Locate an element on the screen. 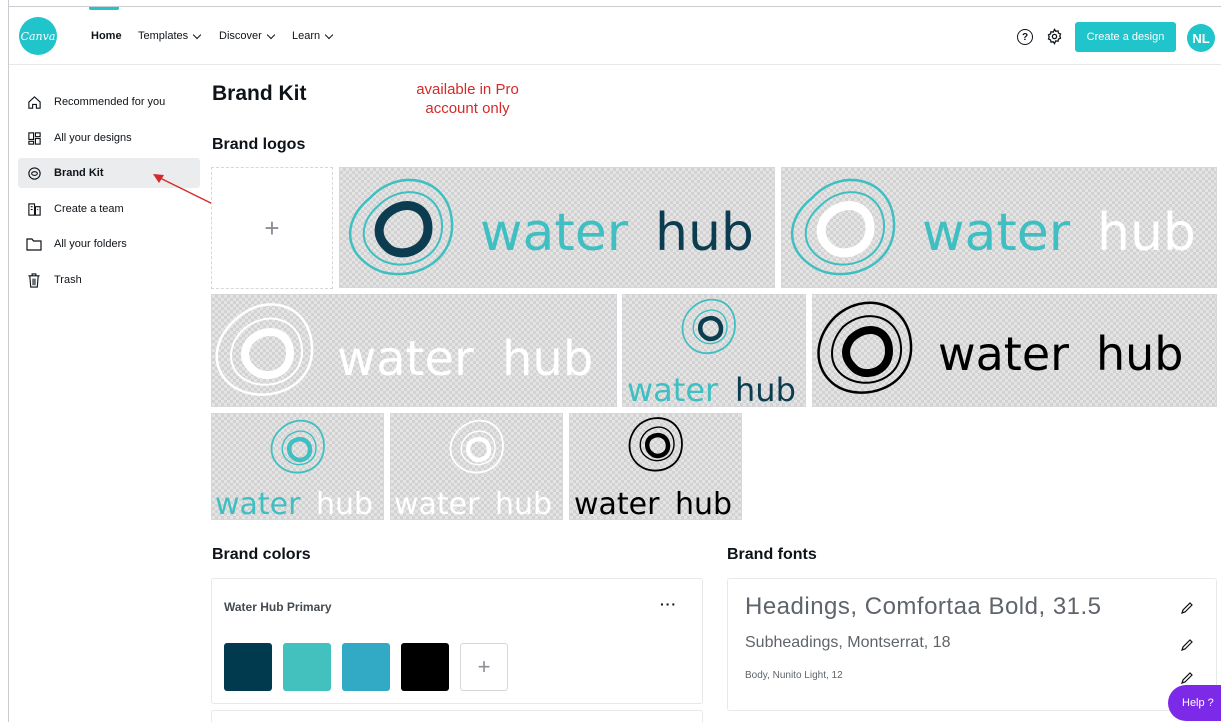 Image resolution: width=1221 pixels, height=722 pixels. create-design-button: Create a design is located at coordinates (1125, 37).